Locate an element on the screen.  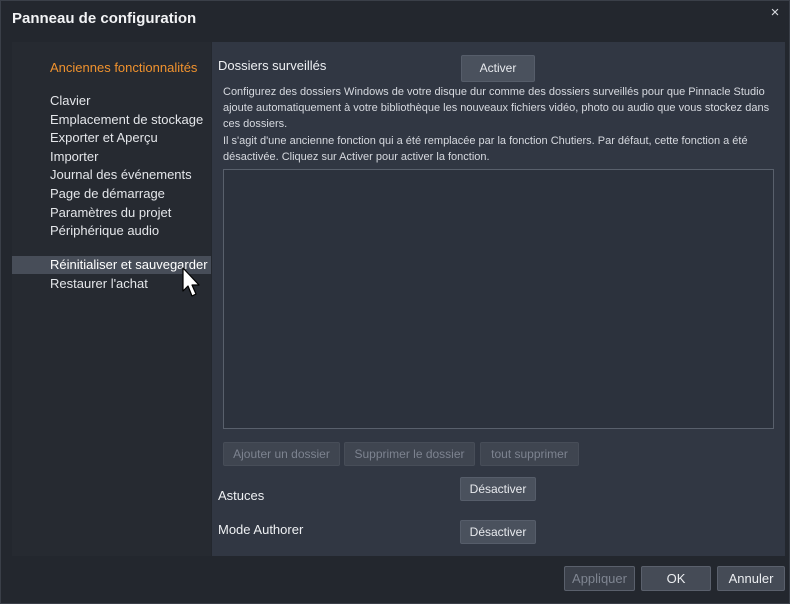
tips-disable-button: Désactiver is located at coordinates (498, 489).